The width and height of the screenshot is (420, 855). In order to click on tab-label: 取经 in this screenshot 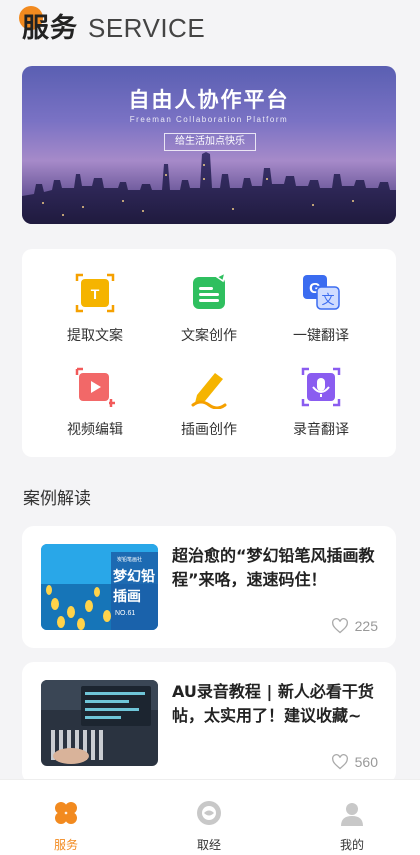, I will do `click(208, 845)`.